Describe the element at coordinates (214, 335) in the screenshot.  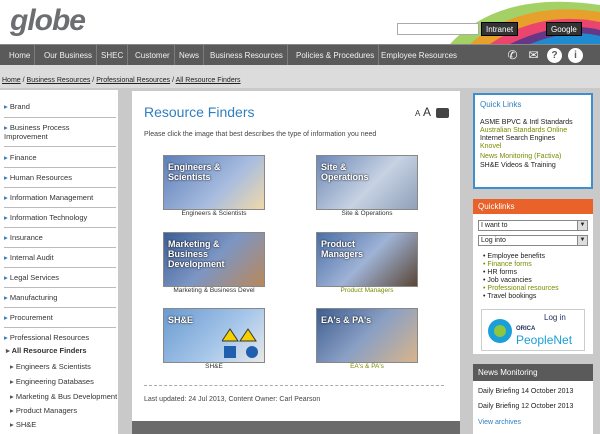
I see `tile-she: SH&E` at that location.